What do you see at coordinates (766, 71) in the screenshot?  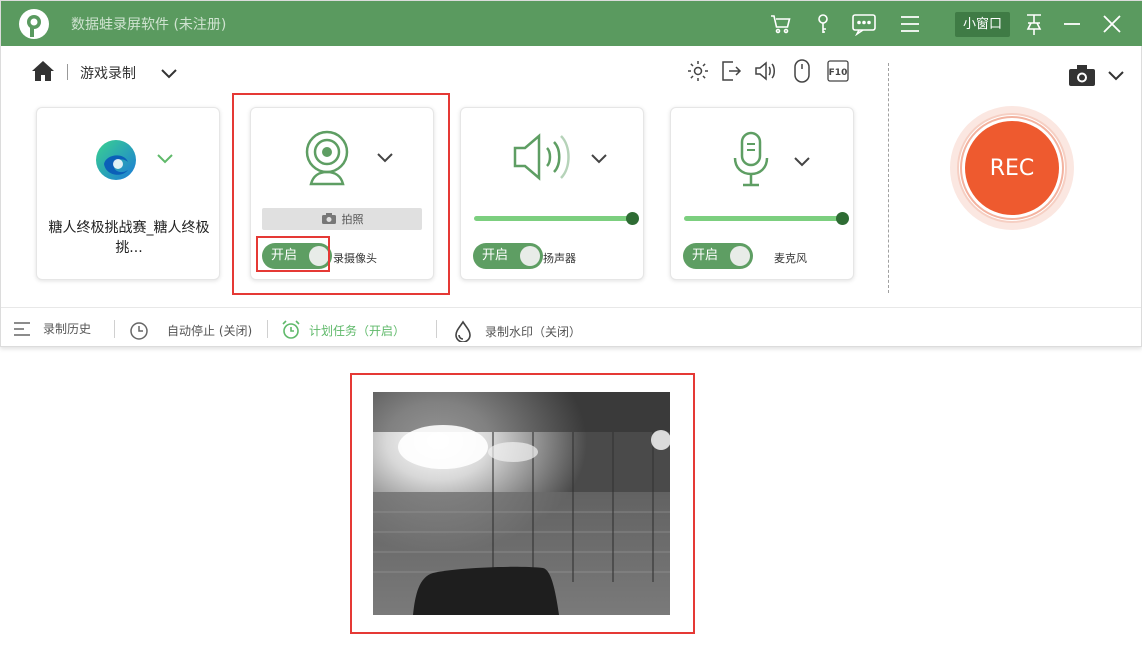 I see `speaker-icon` at bounding box center [766, 71].